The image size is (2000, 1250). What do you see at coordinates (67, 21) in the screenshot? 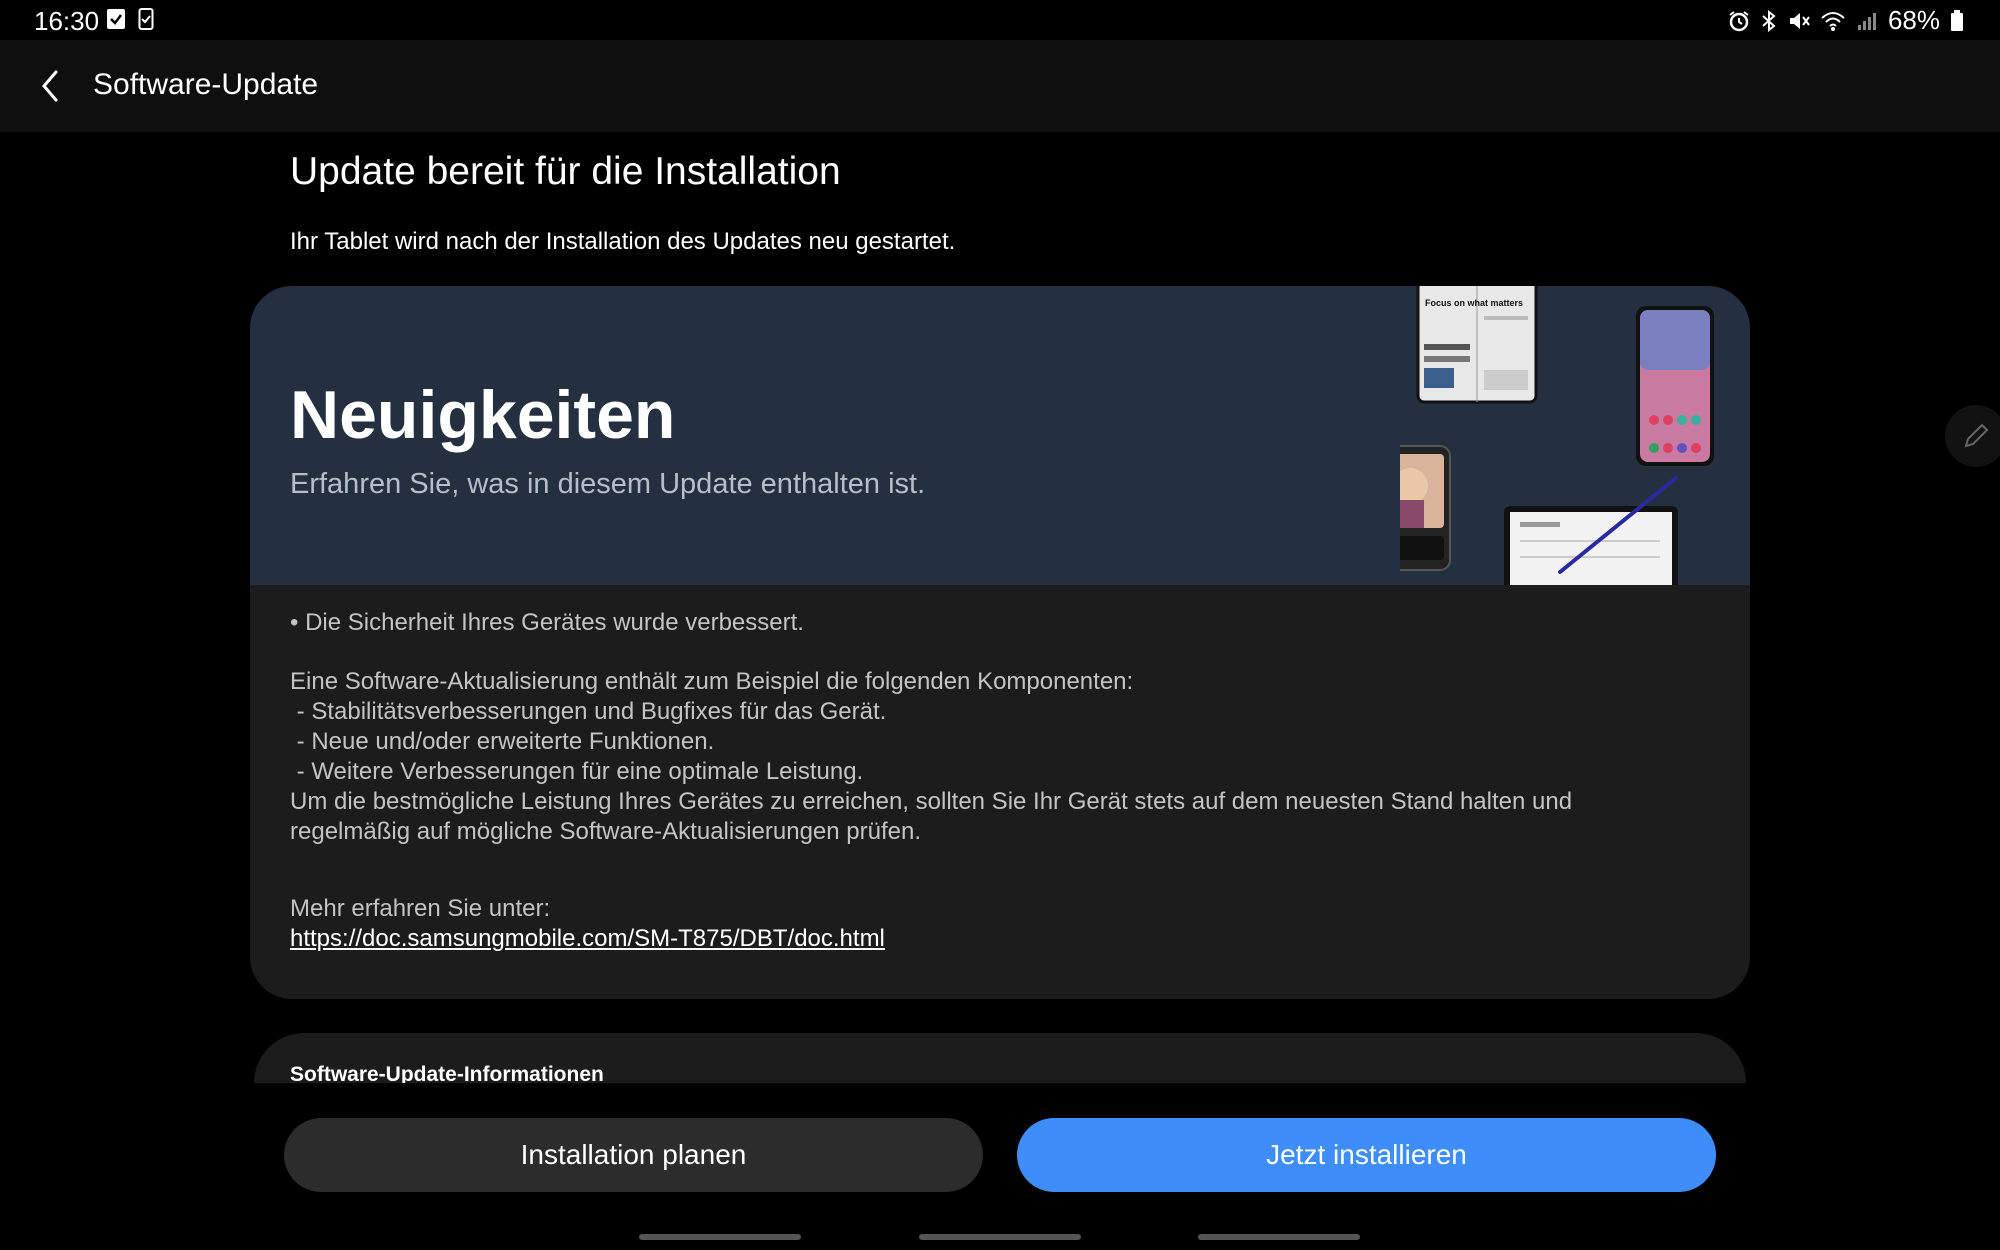
I see `status-time: 16:30` at bounding box center [67, 21].